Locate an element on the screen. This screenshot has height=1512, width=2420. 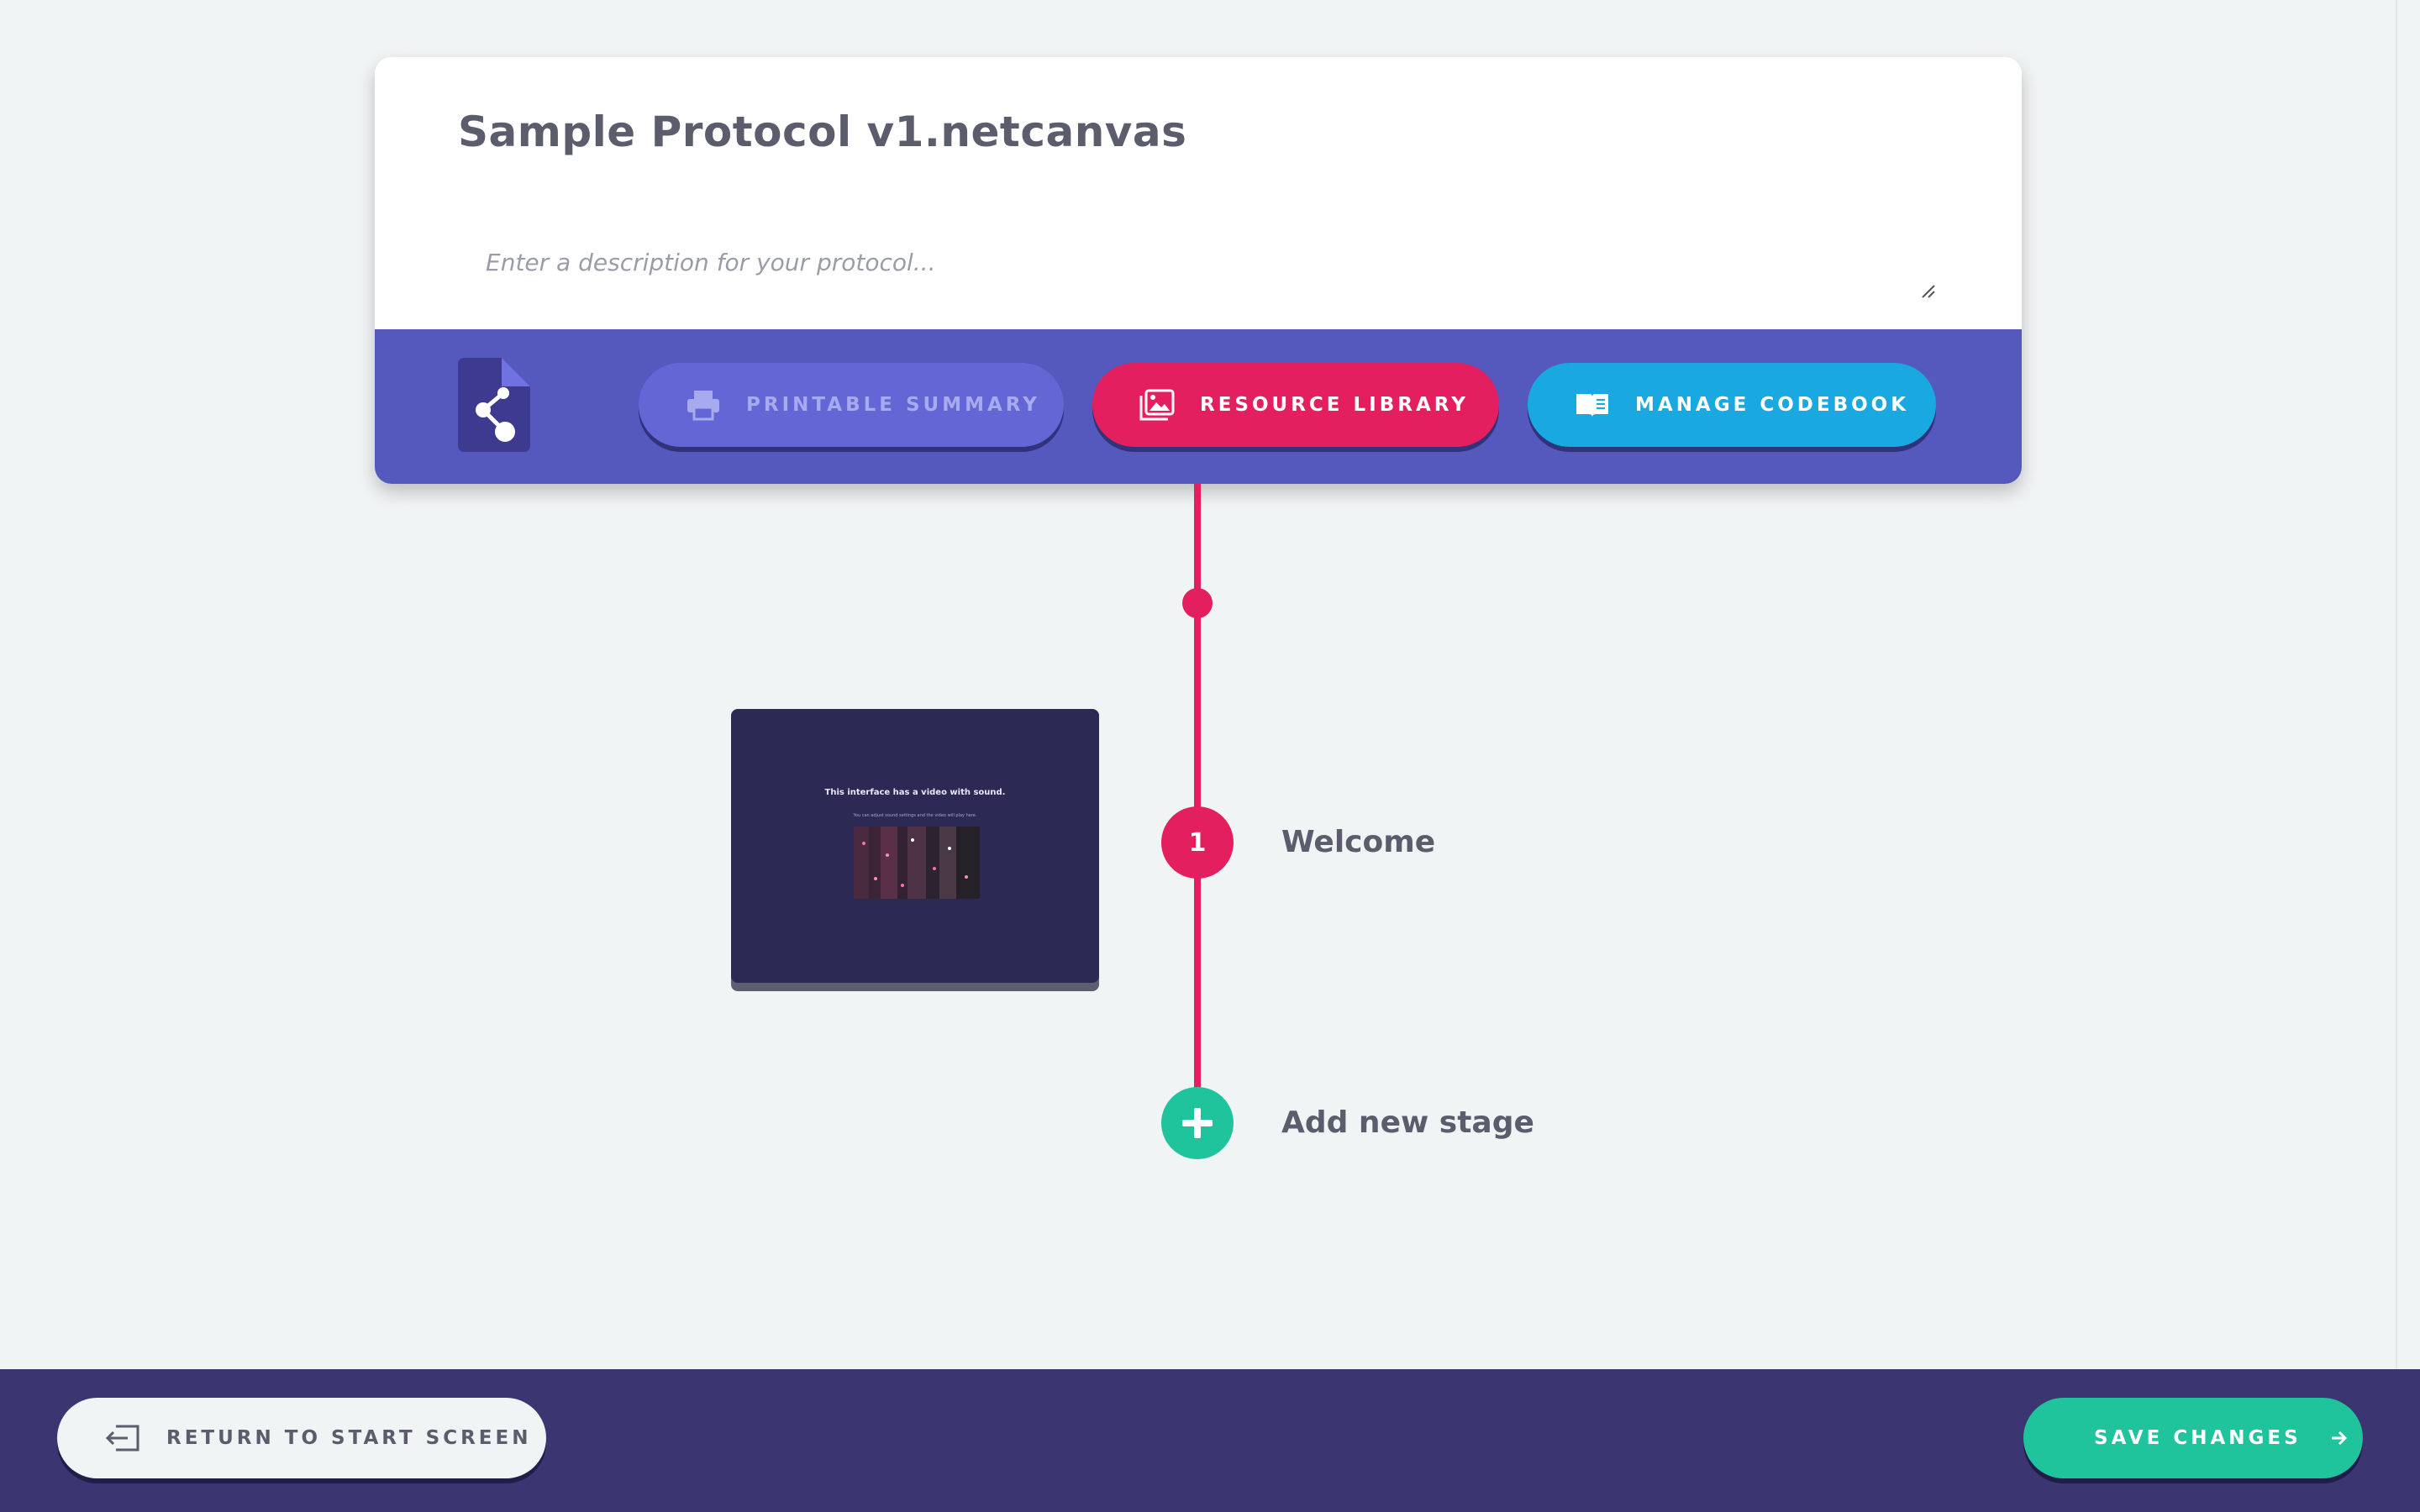
printable-summary-label: PRINTABLE SUMMARY is located at coordinates (893, 405).